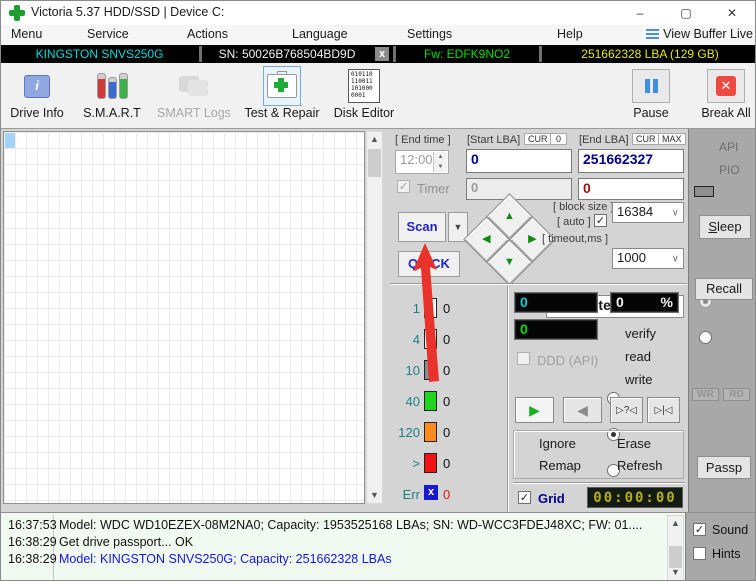 This screenshot has height=581, width=756. What do you see at coordinates (538, 139) in the screenshot?
I see `start-lba-cur-button: CUR` at bounding box center [538, 139].